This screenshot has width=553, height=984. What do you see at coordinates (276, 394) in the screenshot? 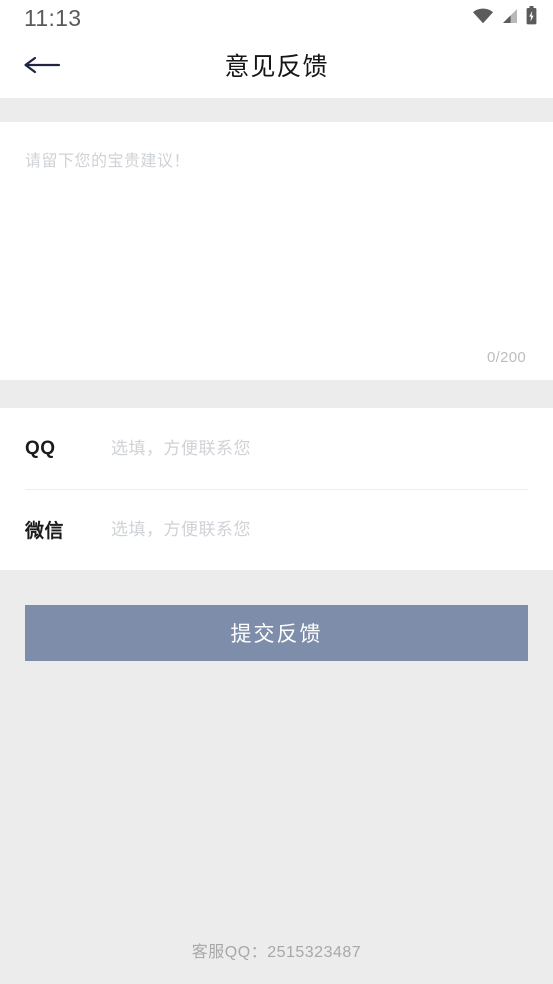
I see `section-gap-middle` at bounding box center [276, 394].